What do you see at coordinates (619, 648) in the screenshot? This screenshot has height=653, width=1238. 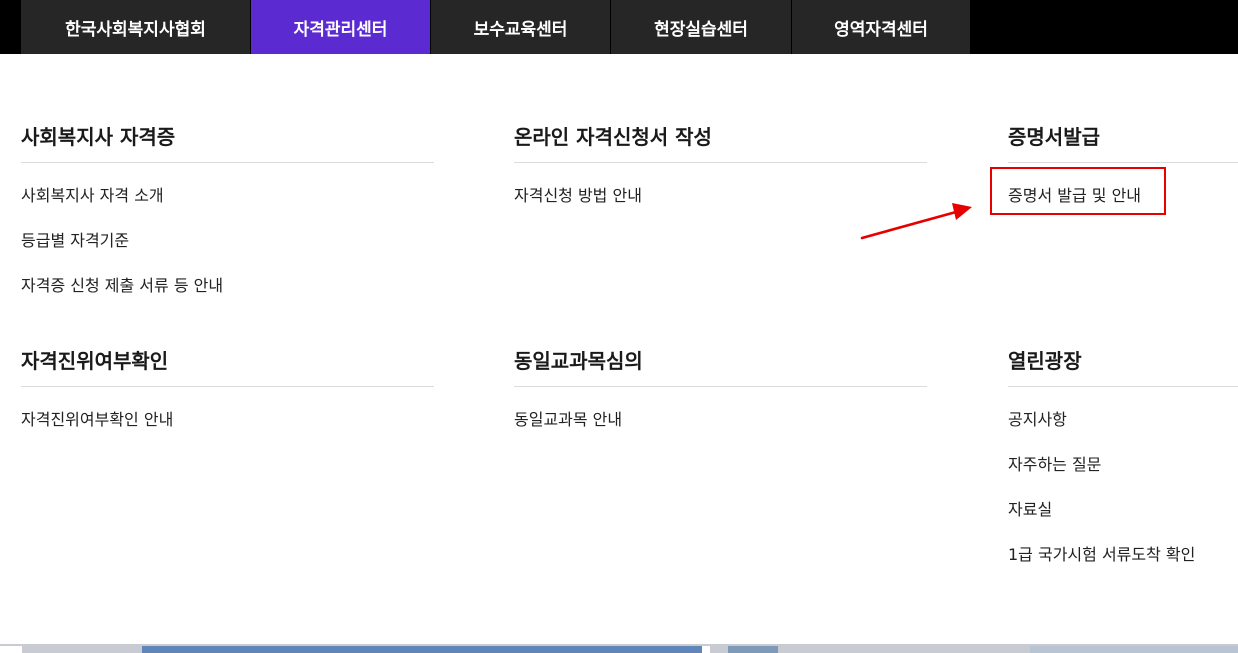 I see `page-banner-edge` at bounding box center [619, 648].